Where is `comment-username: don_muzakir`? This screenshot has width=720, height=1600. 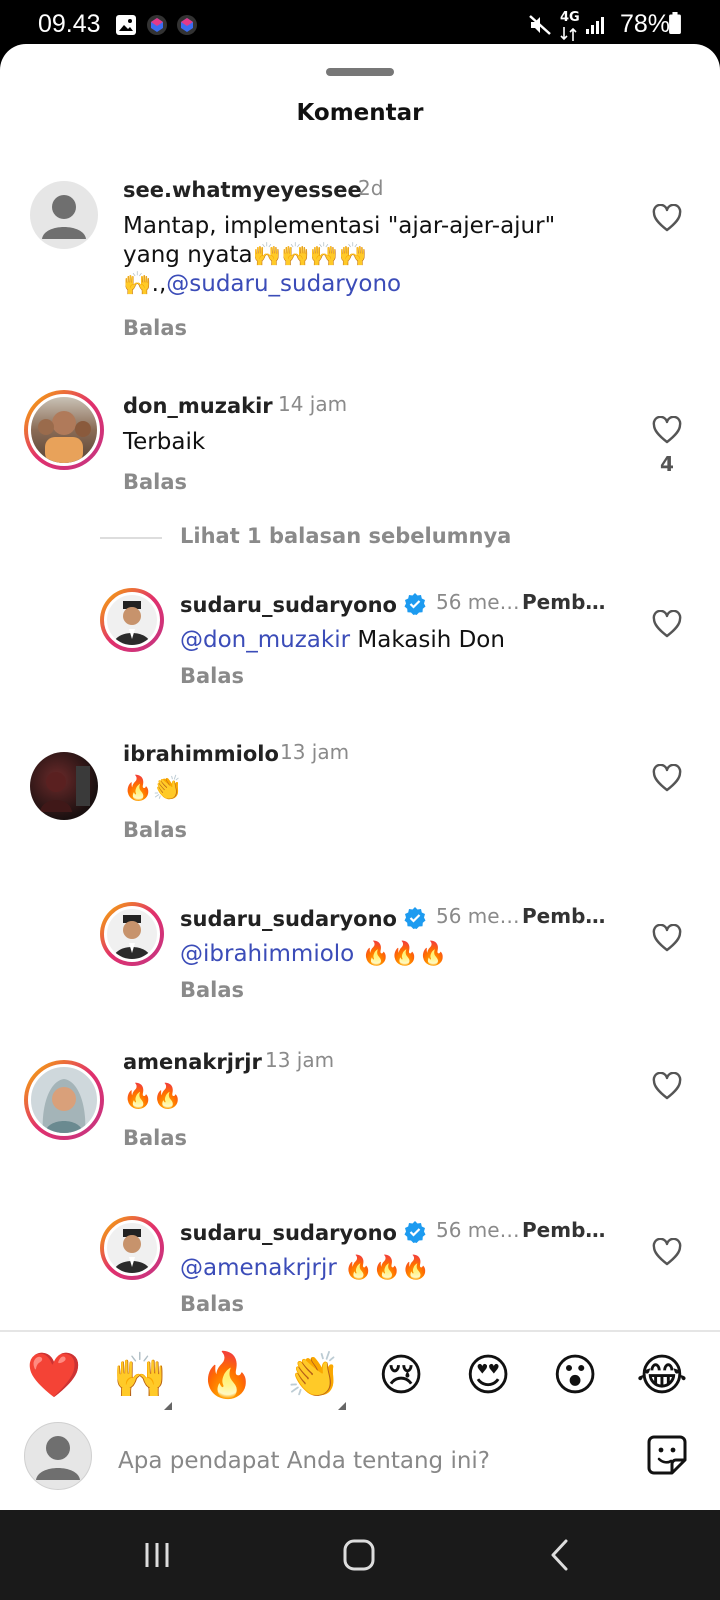 comment-username: don_muzakir is located at coordinates (198, 406).